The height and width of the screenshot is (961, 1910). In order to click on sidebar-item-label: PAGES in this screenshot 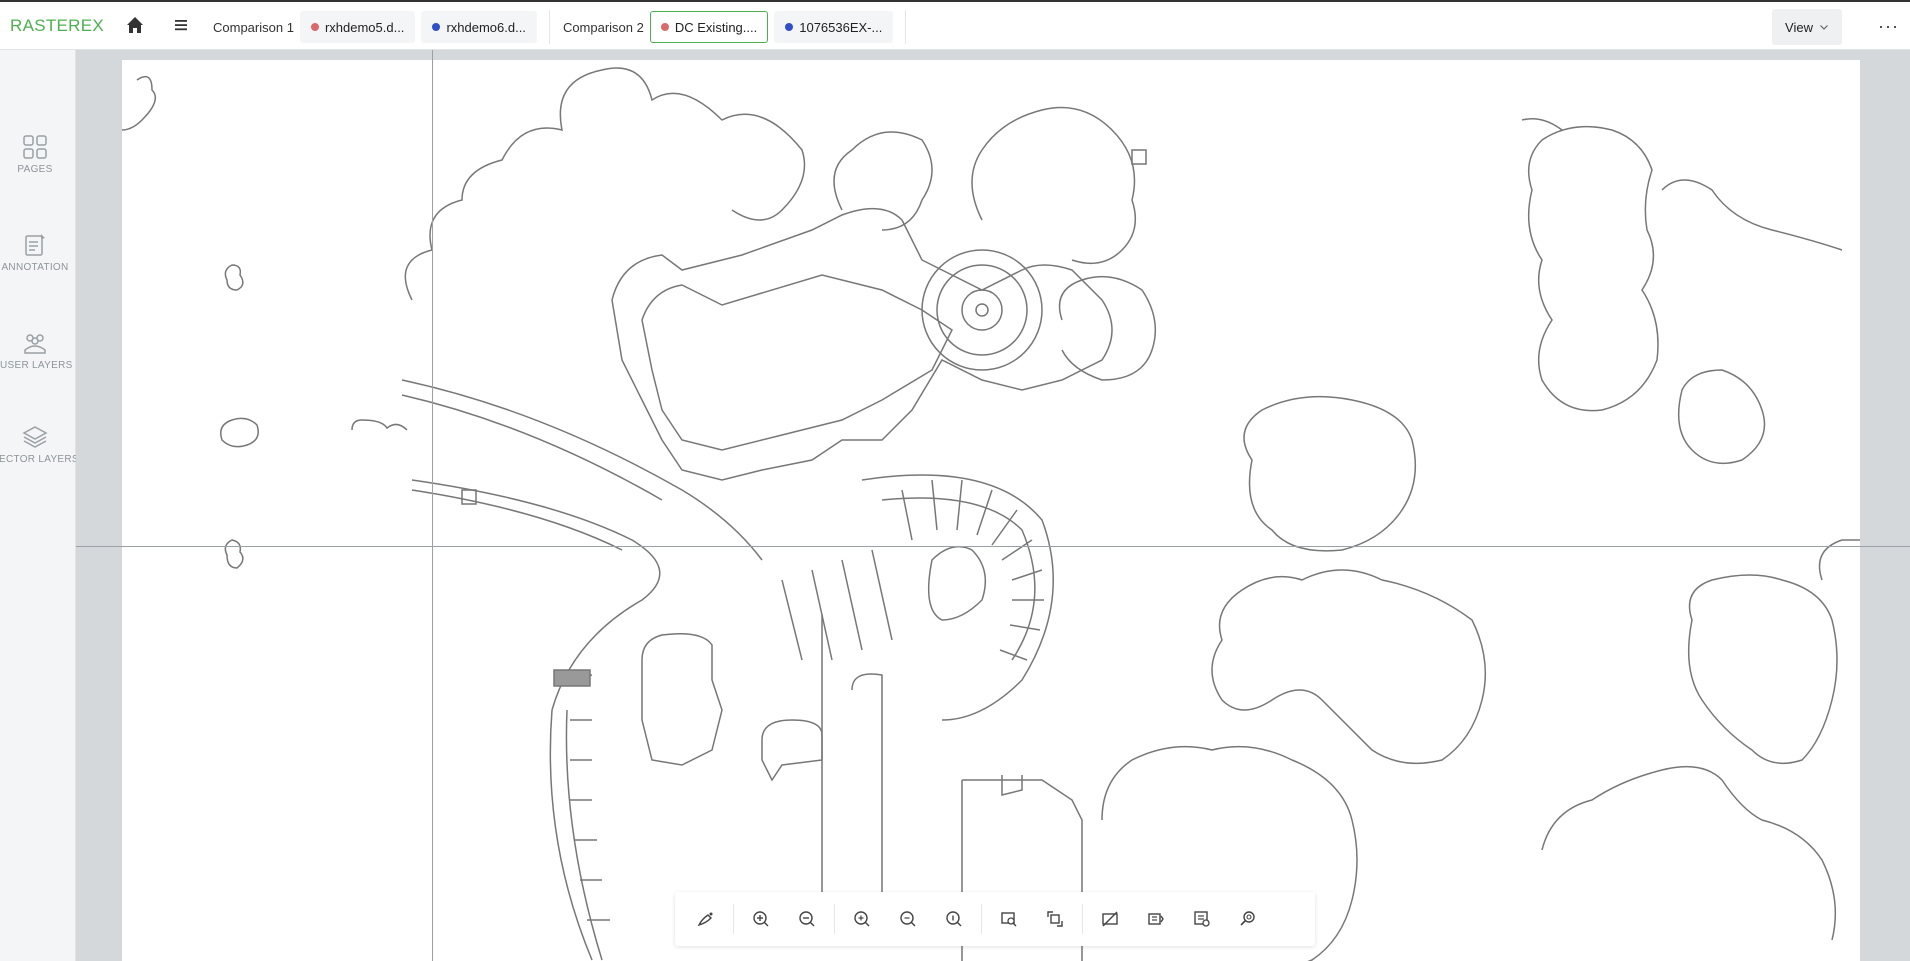, I will do `click(35, 169)`.